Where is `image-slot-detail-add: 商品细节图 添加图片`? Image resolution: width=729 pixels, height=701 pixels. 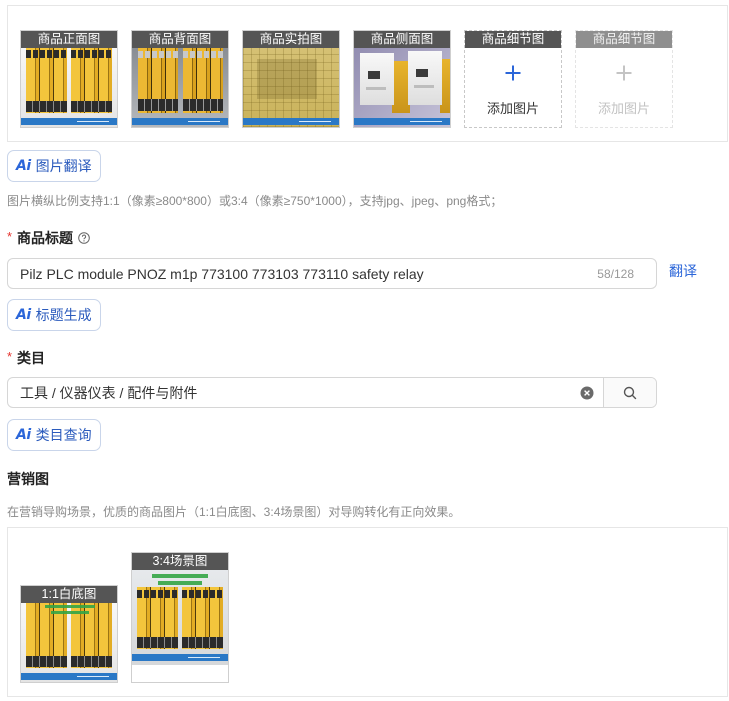 image-slot-detail-add: 商品细节图 添加图片 is located at coordinates (513, 79).